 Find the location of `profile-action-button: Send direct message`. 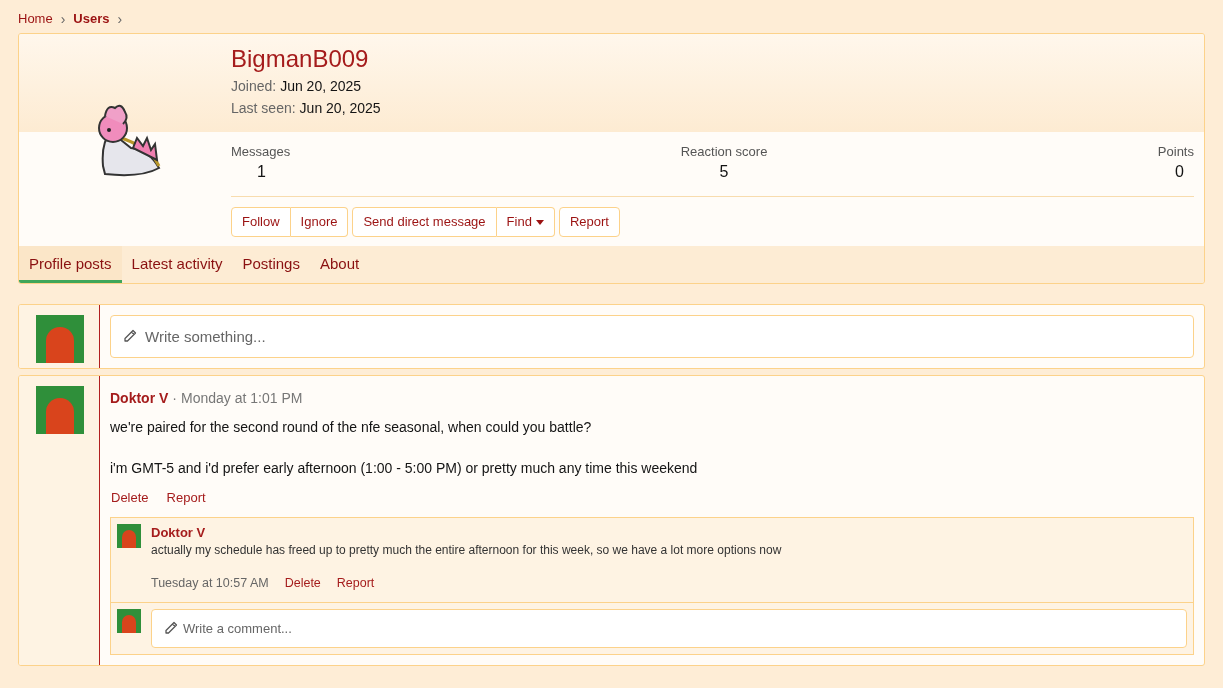

profile-action-button: Send direct message is located at coordinates (424, 222).